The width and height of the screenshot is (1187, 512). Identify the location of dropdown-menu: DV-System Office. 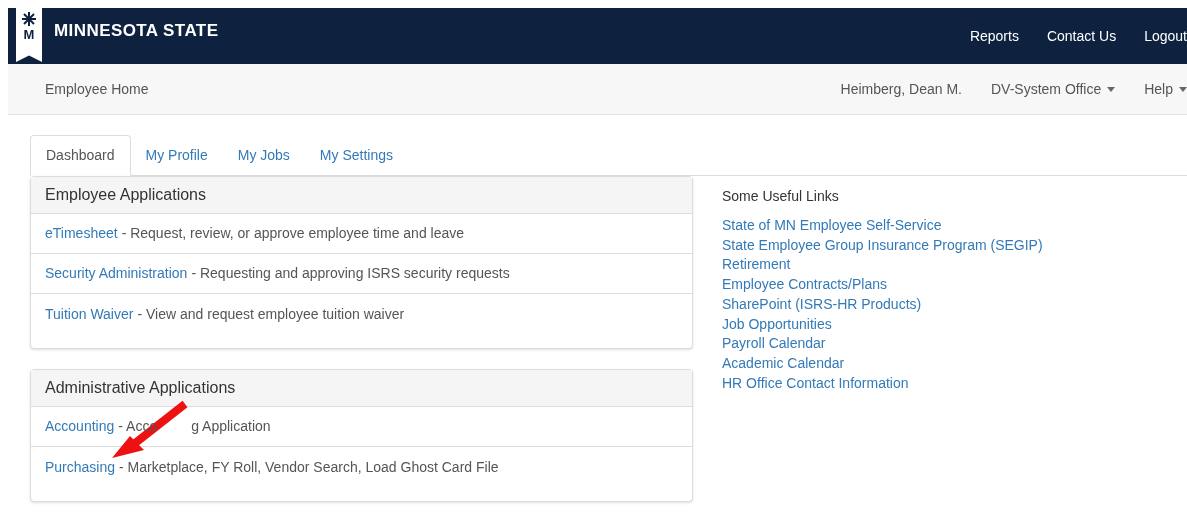
(1053, 89).